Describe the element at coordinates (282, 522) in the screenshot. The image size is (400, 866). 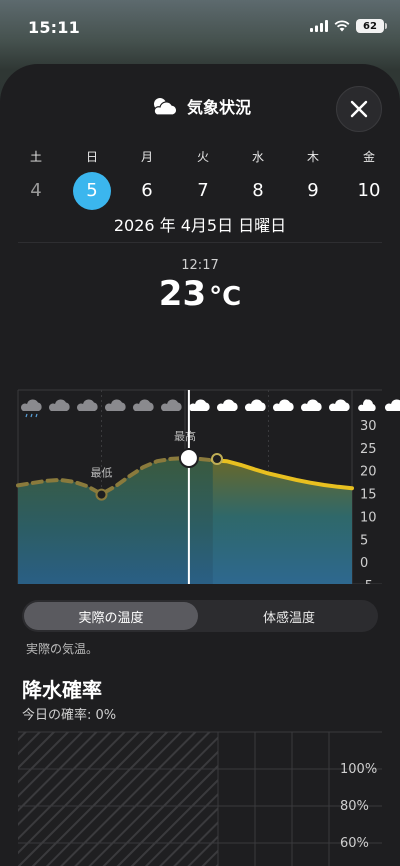
I see `temperature-area-future` at that location.